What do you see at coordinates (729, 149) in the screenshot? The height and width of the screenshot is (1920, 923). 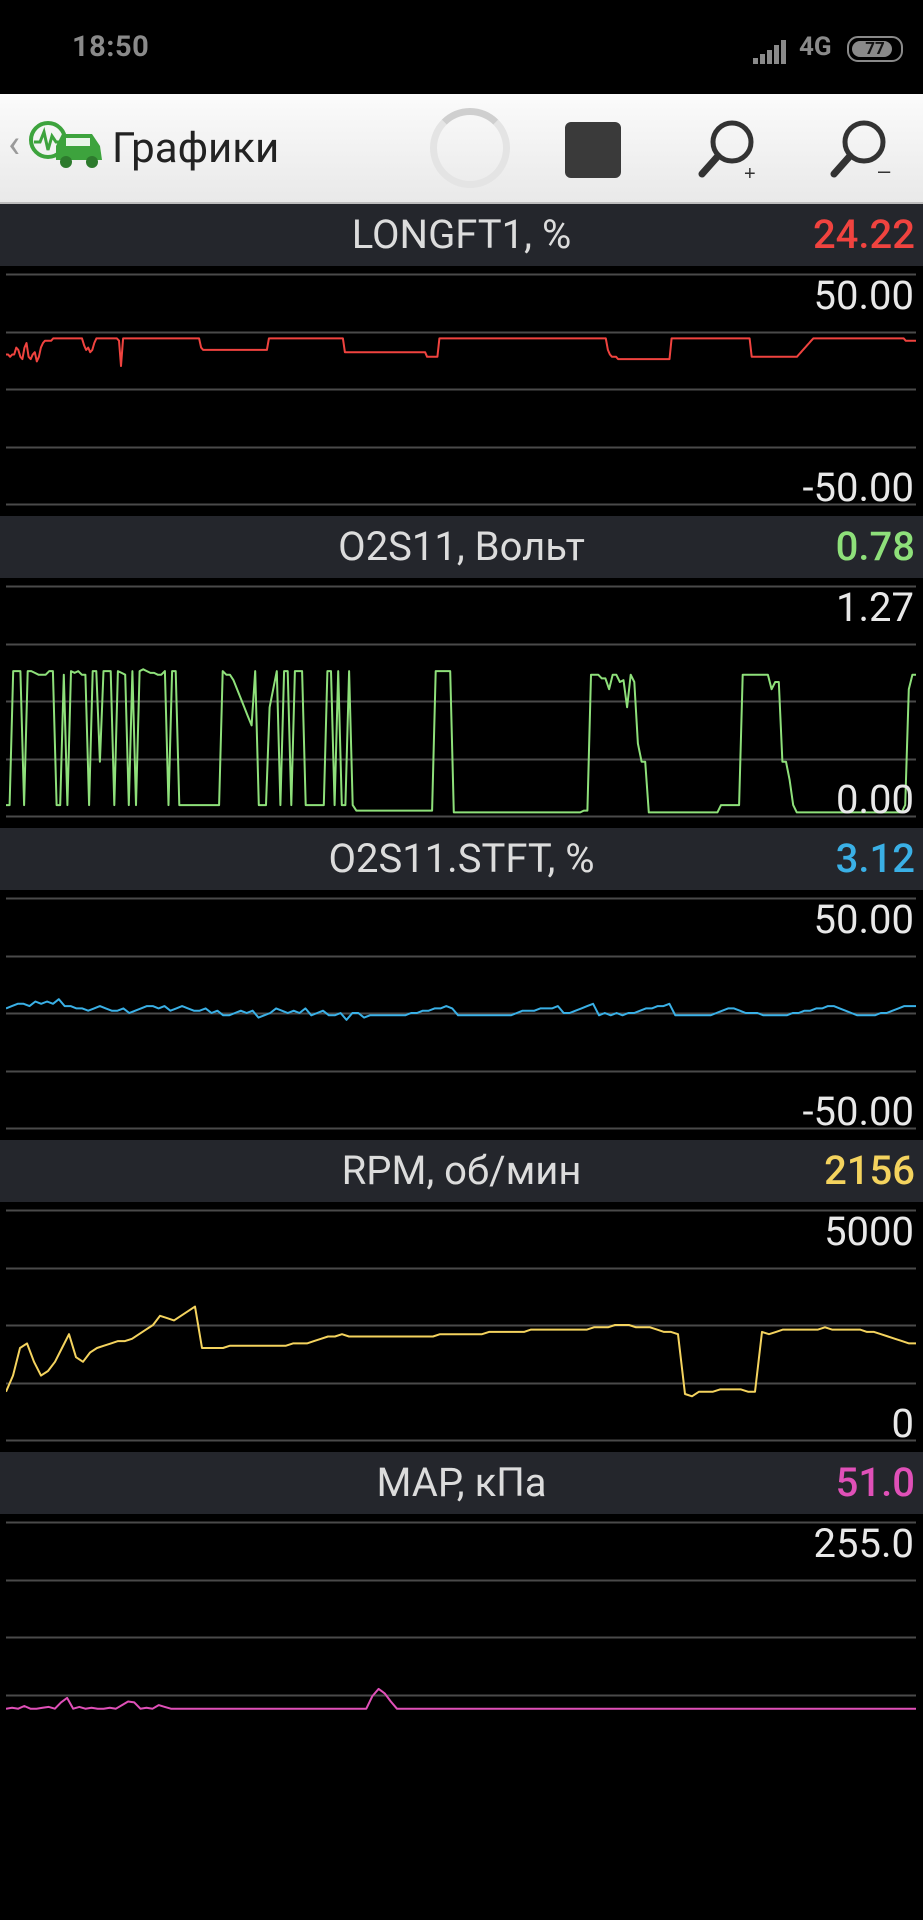 I see `zoom-in-icon: +` at bounding box center [729, 149].